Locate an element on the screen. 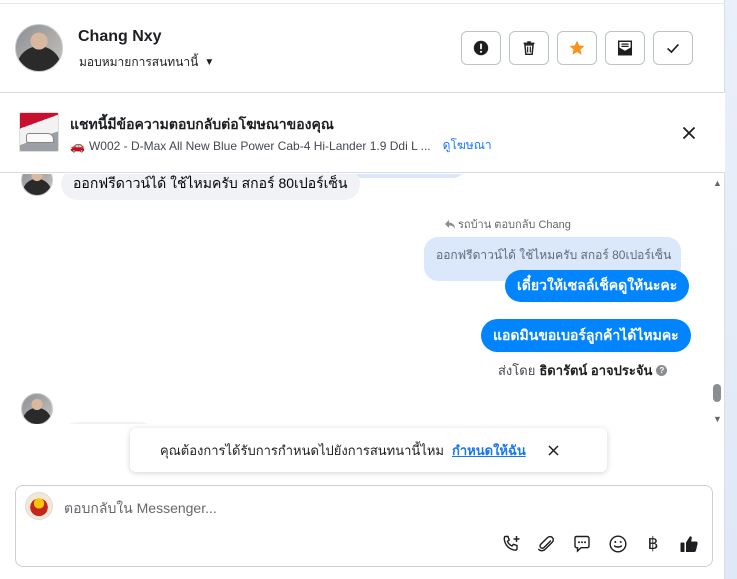 The height and width of the screenshot is (579, 737). ad-banner-title: แชทนี้มีข้อความตอบกลับต่อโฆษณาของคุณ is located at coordinates (202, 124).